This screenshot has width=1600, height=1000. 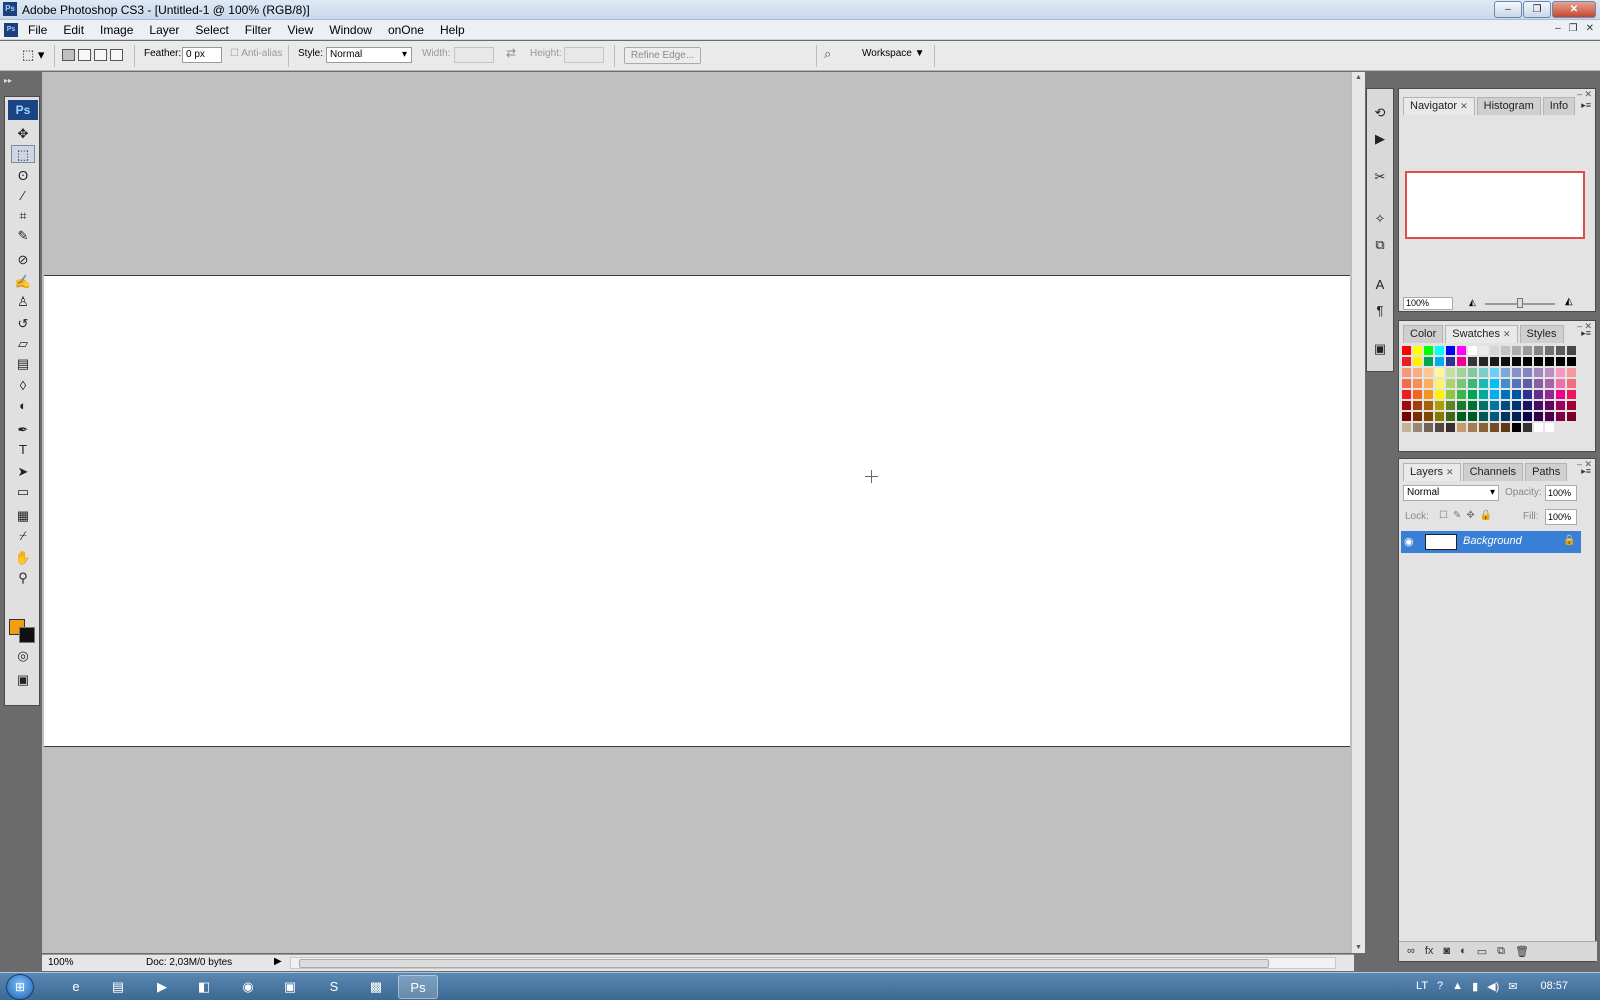 I want to click on background-color-swatch, so click(x=27, y=635).